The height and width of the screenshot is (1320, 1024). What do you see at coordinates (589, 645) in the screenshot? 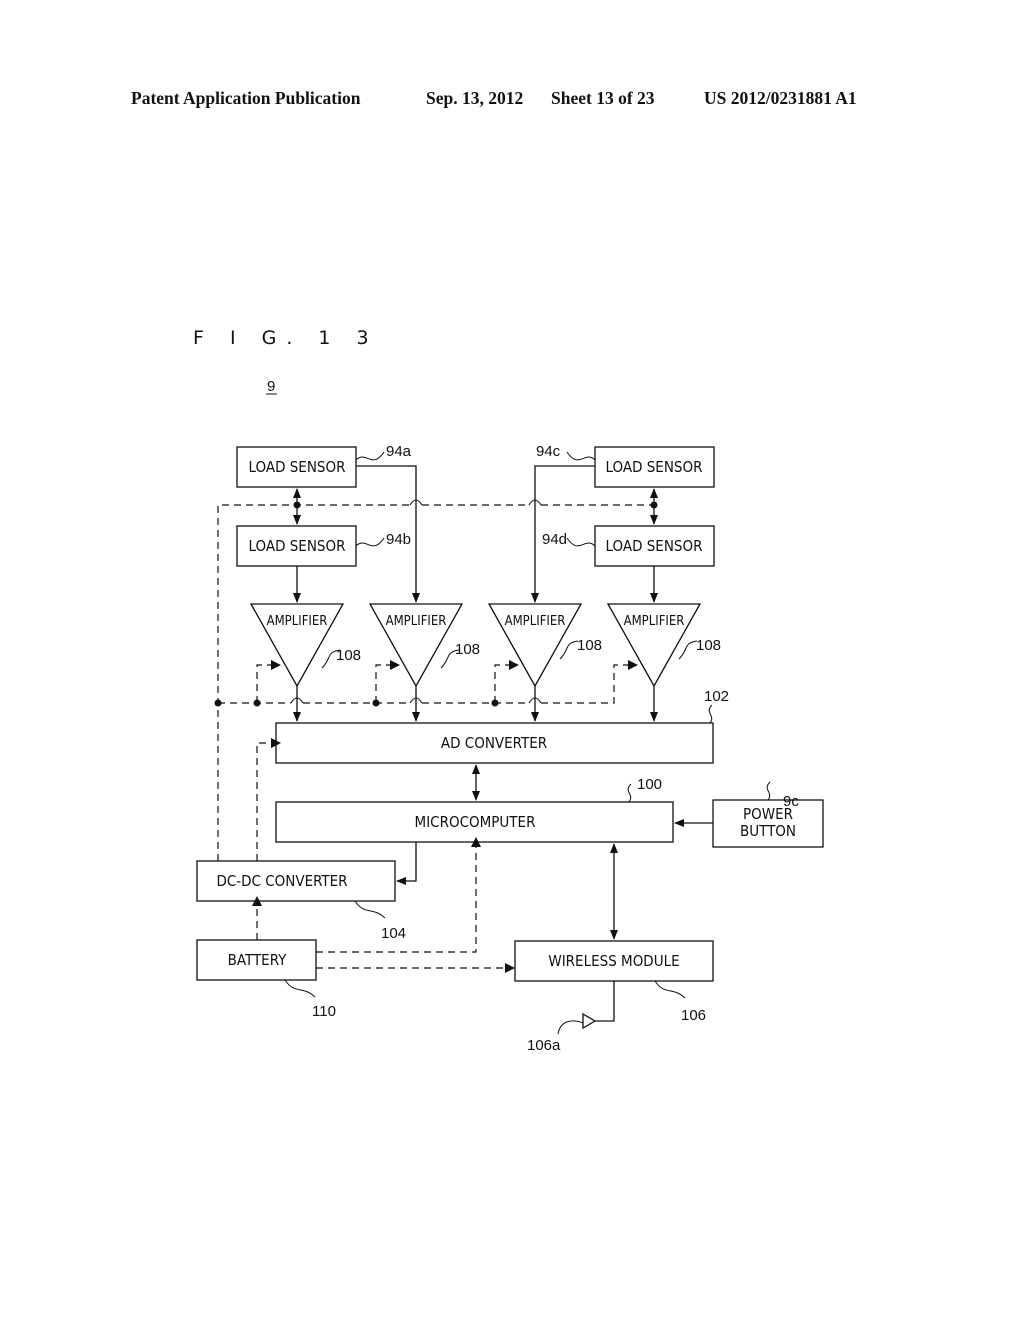
I see `ref-108-3: 108` at bounding box center [589, 645].